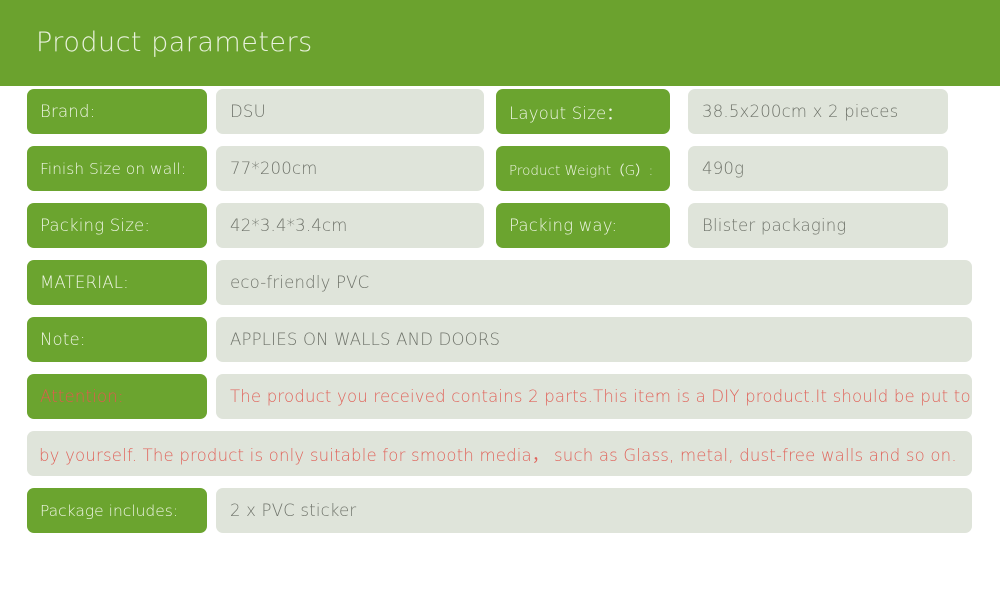 This screenshot has height=600, width=1000. What do you see at coordinates (818, 168) in the screenshot?
I see `param-value-product-weight: 490g` at bounding box center [818, 168].